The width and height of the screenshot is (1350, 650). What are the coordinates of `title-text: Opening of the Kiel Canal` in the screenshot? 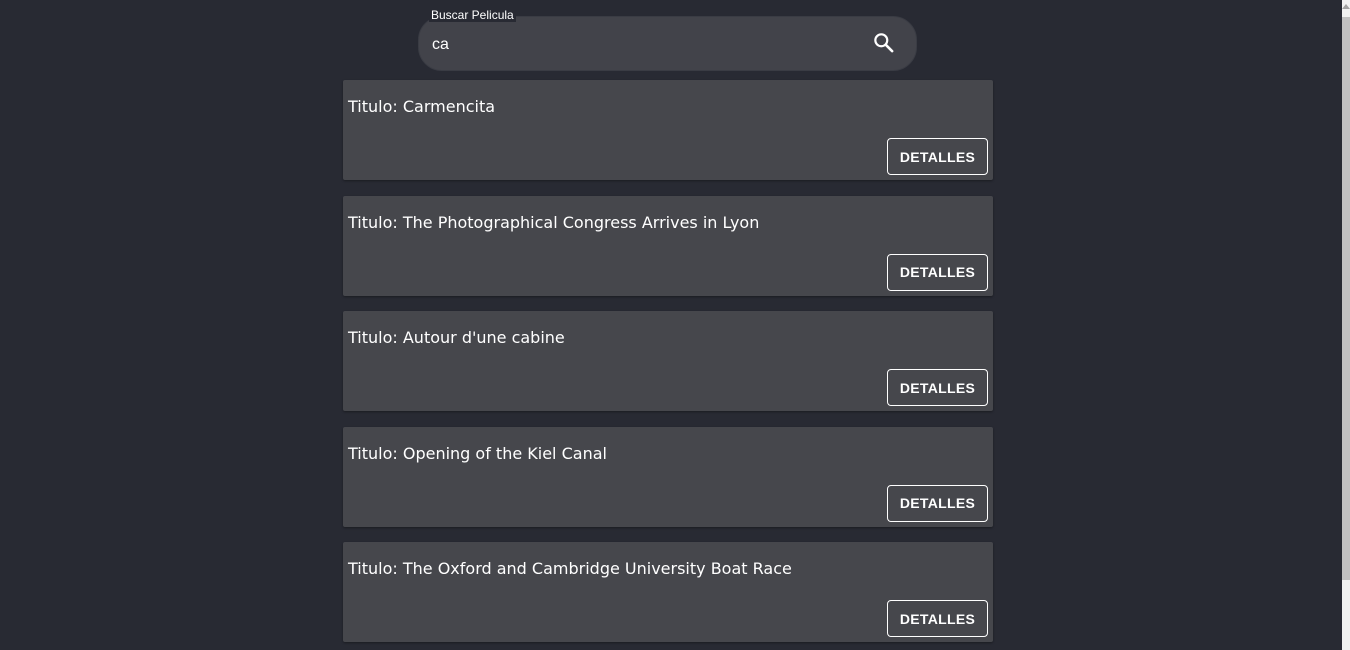 It's located at (504, 453).